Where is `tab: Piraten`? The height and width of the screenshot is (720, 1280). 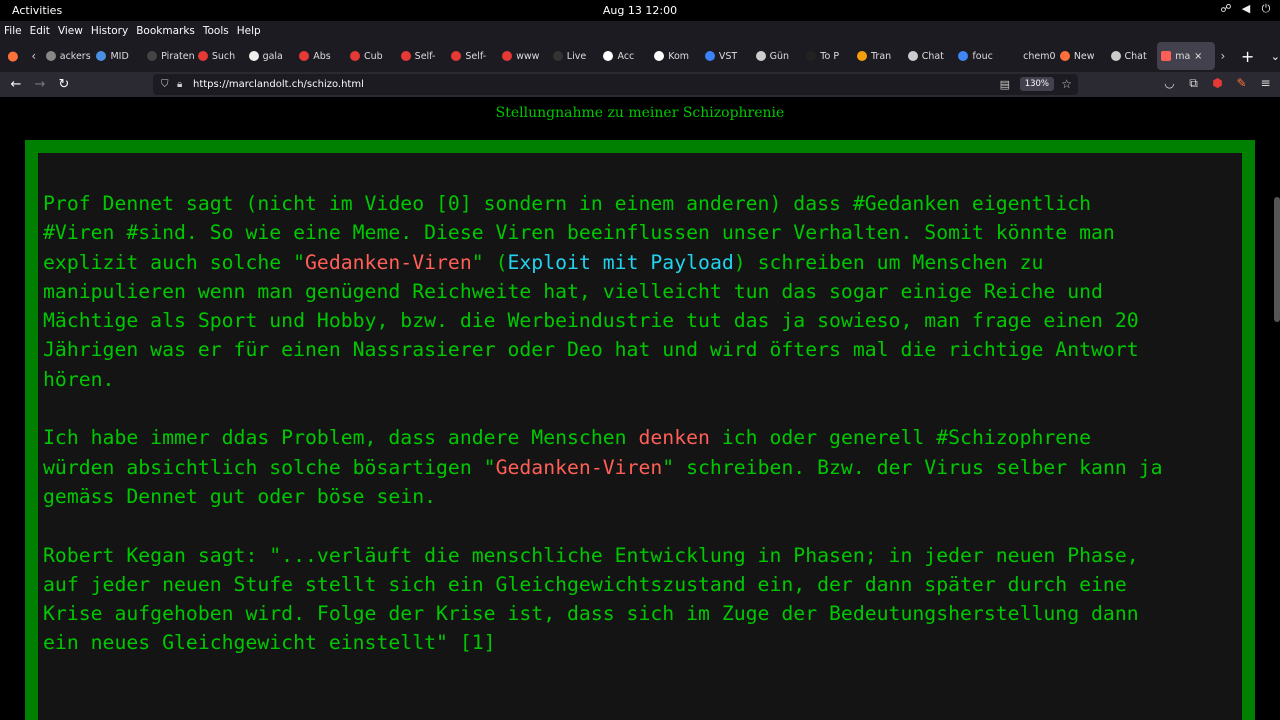
tab: Piraten is located at coordinates (168, 56).